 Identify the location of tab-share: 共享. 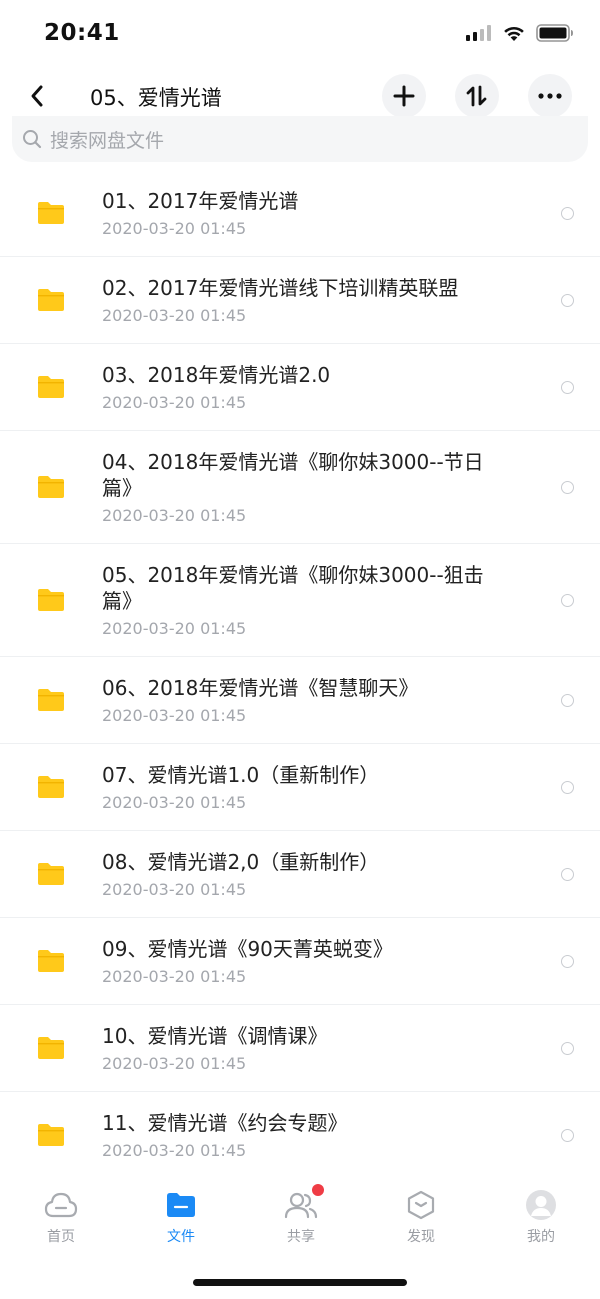
(301, 1217).